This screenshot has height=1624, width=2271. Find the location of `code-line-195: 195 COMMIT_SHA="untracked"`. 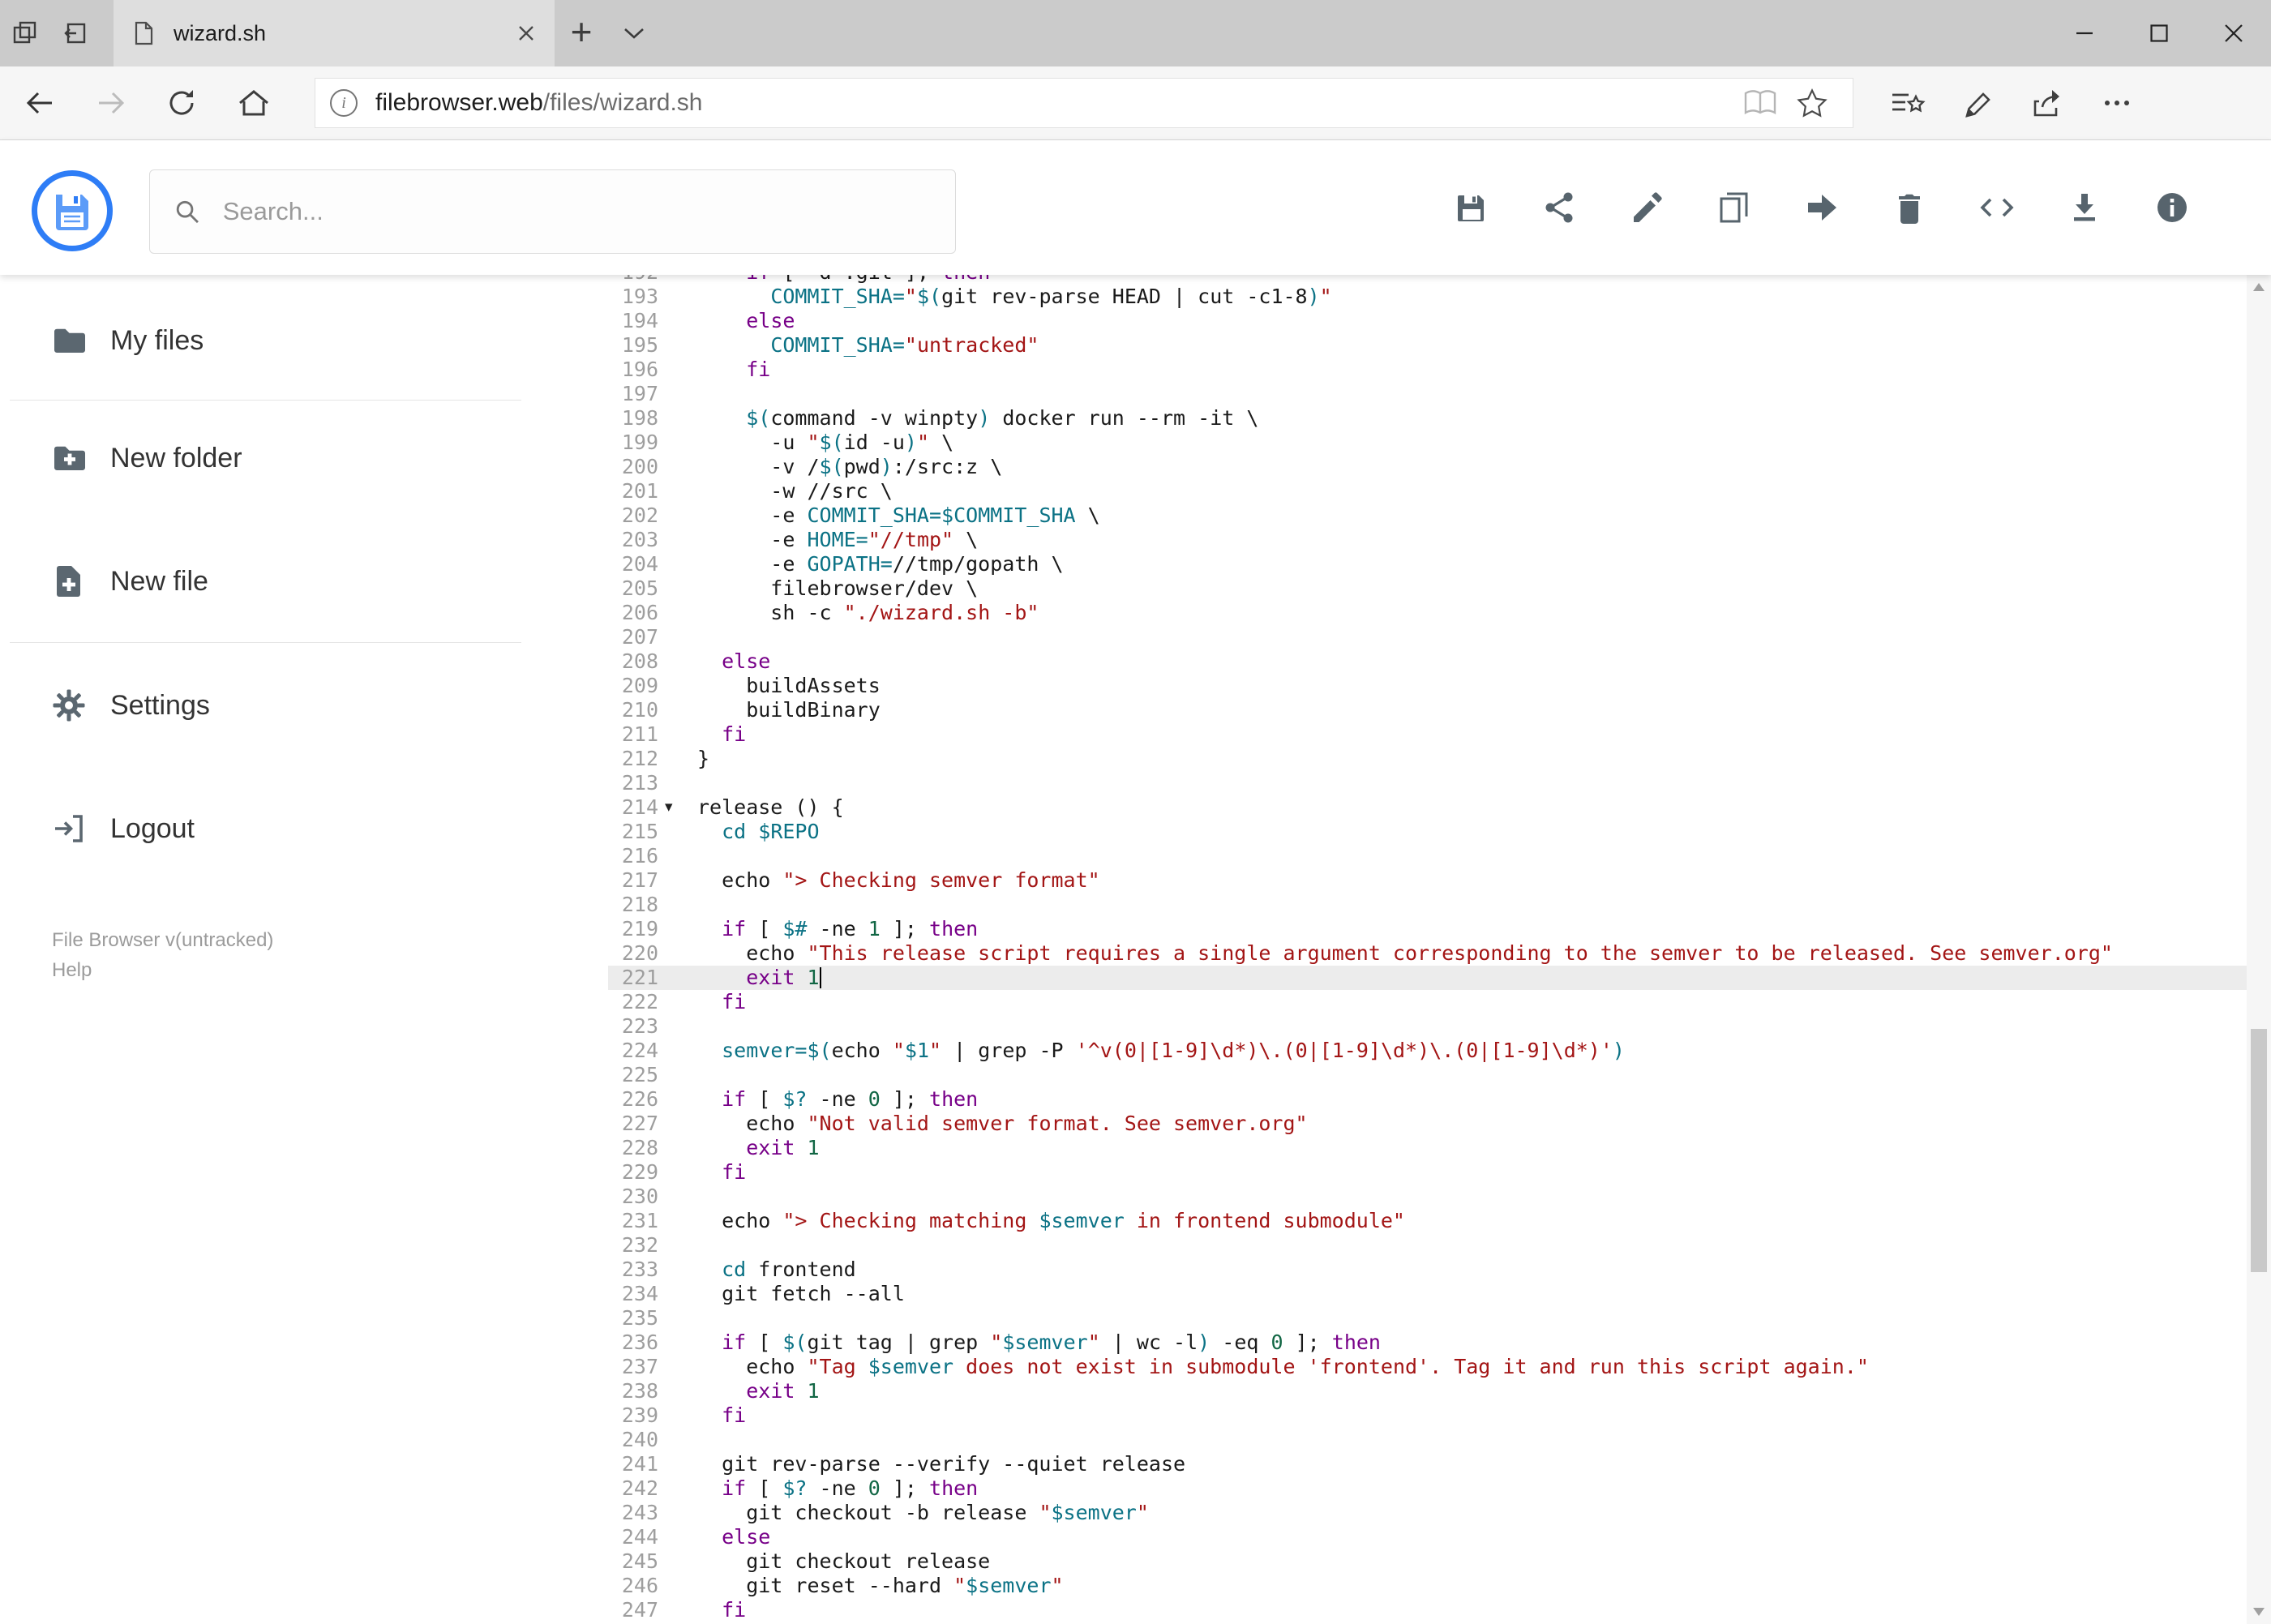

code-line-195: 195 COMMIT_SHA="untracked" is located at coordinates (1427, 346).